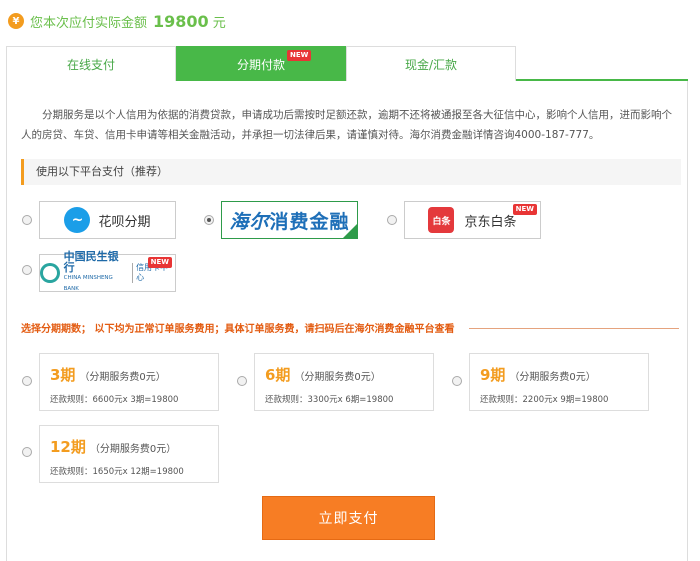 The height and width of the screenshot is (561, 700). What do you see at coordinates (27, 270) in the screenshot?
I see `radio-minsheng` at bounding box center [27, 270].